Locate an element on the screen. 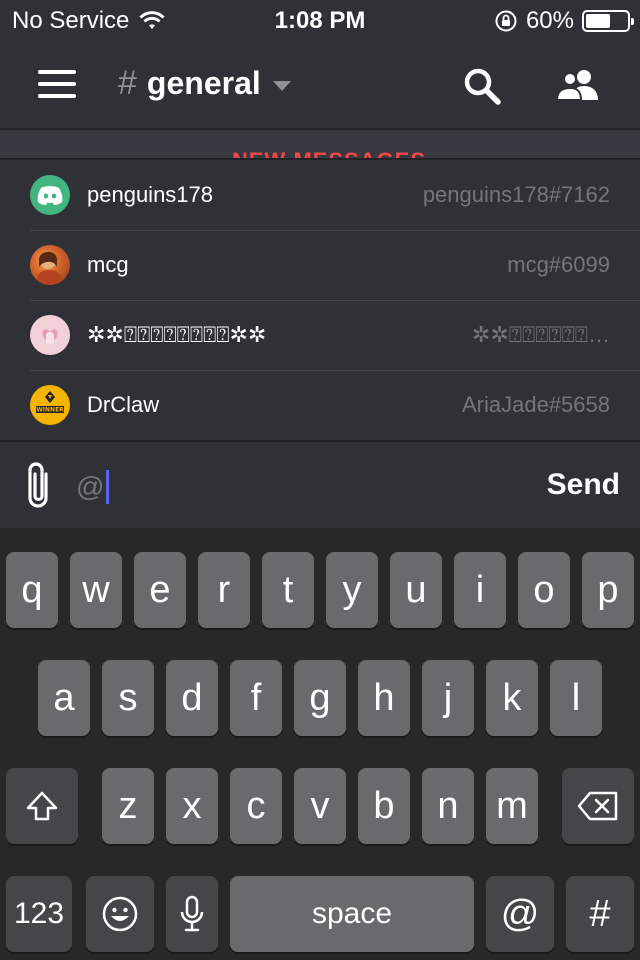 Image resolution: width=640 pixels, height=960 pixels. channel-title: # general is located at coordinates (204, 83).